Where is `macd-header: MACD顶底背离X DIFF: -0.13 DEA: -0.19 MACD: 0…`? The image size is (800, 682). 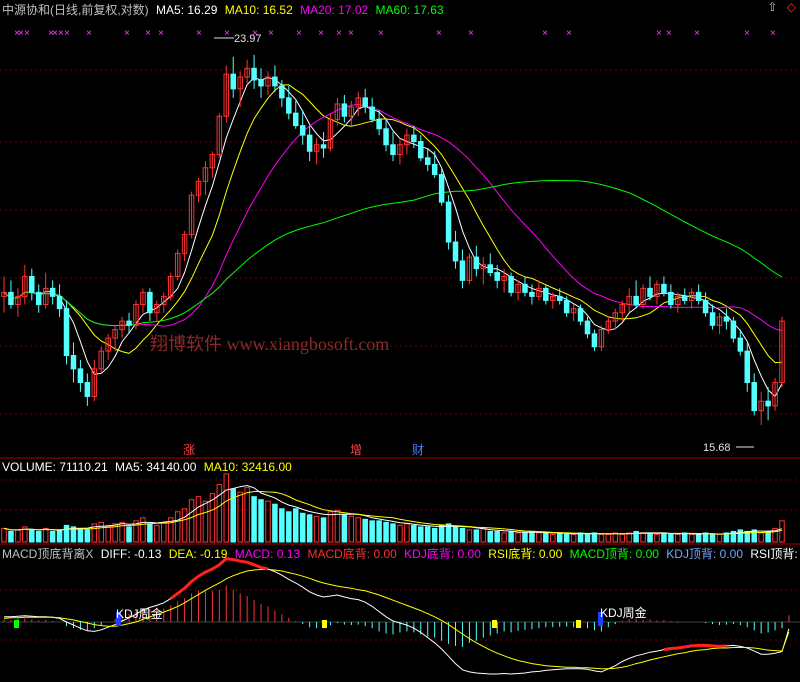 macd-header: MACD顶底背离X DIFF: -0.13 DEA: -0.19 MACD: 0… is located at coordinates (401, 553).